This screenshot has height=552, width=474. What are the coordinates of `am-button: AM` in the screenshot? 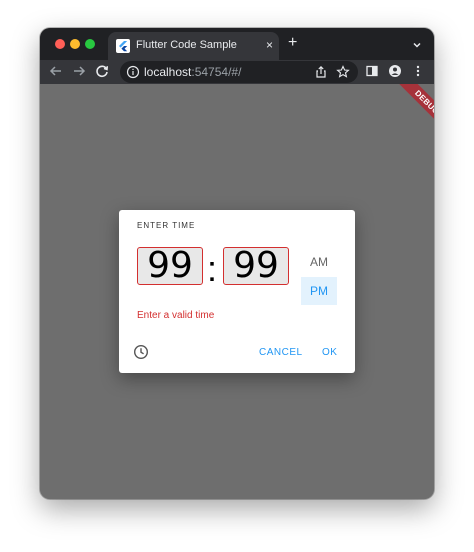 It's located at (319, 262).